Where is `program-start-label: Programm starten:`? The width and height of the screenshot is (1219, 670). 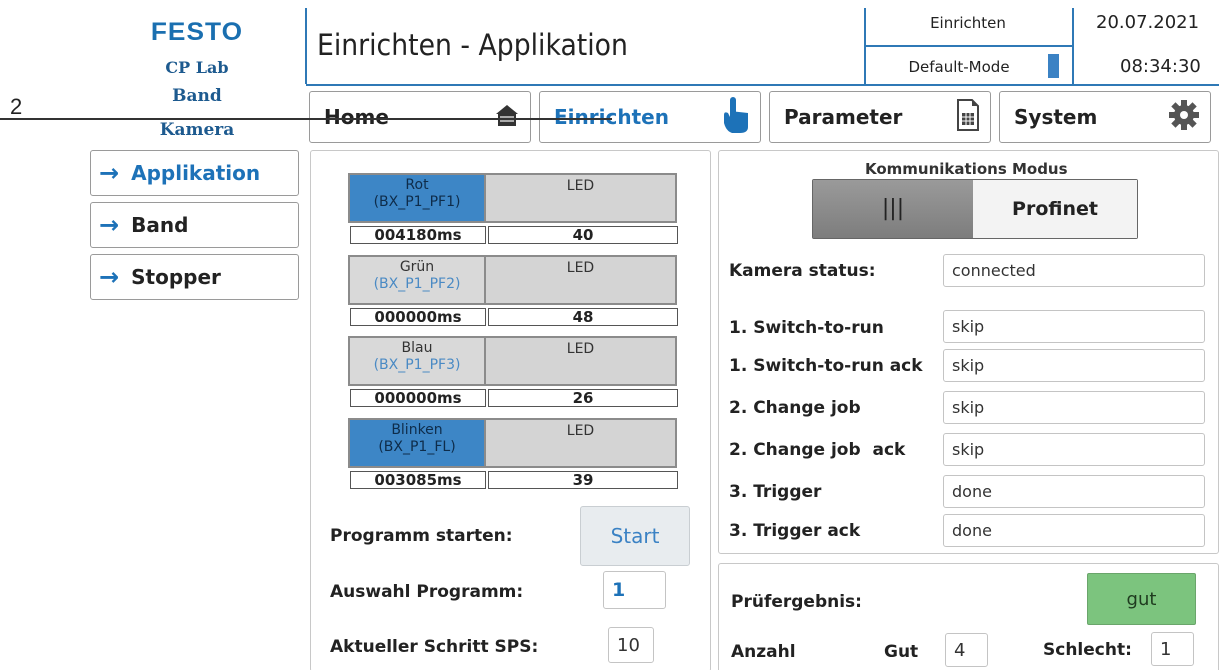
program-start-label: Programm starten: is located at coordinates (421, 536).